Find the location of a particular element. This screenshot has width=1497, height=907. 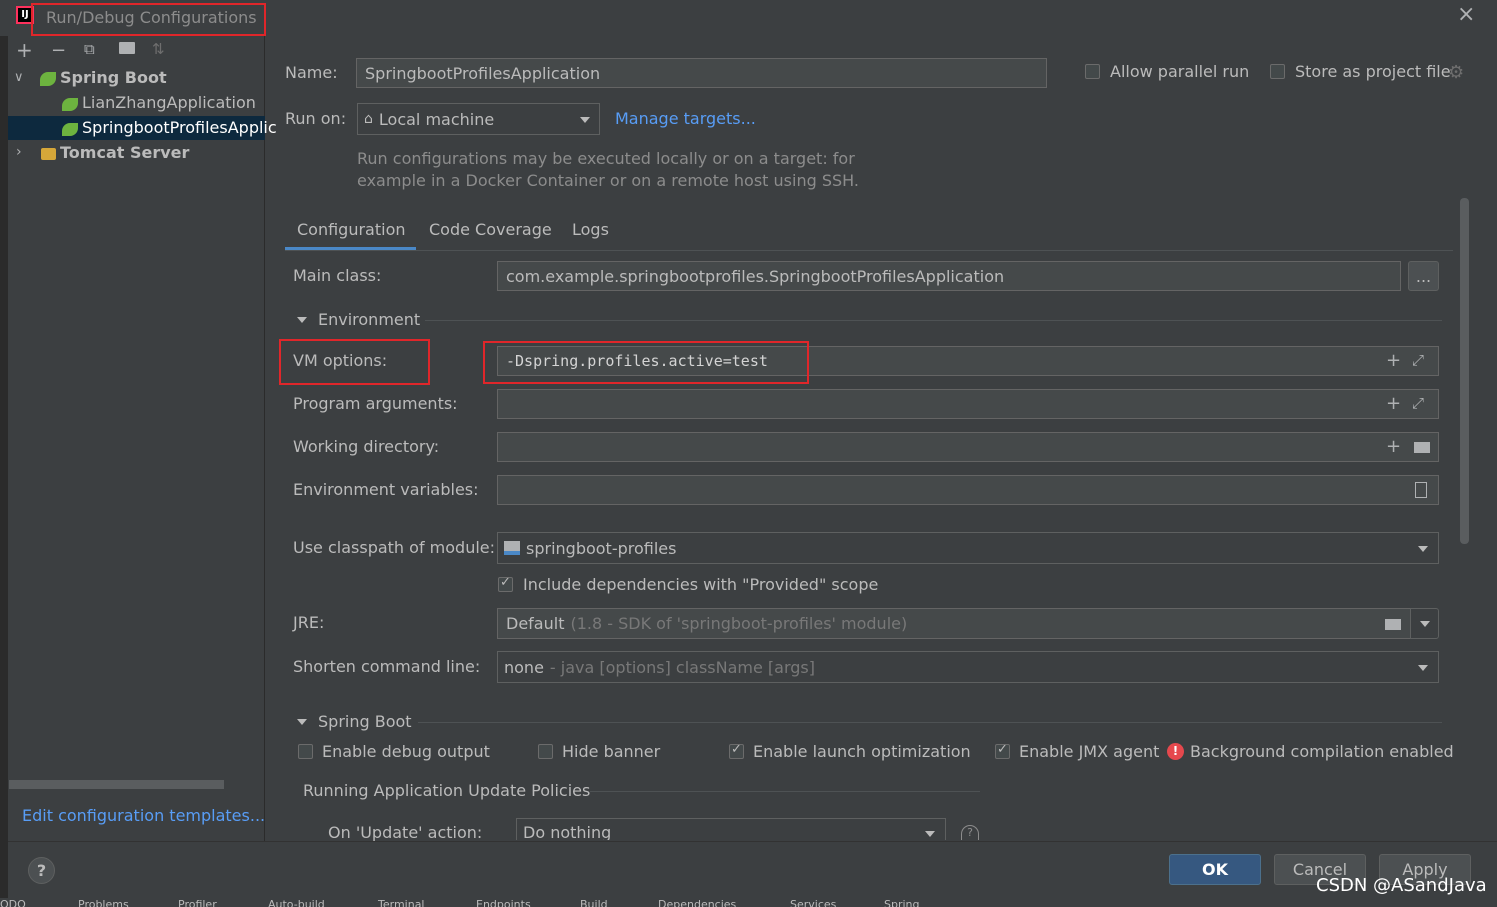

debug-output-label: Enable debug output is located at coordinates (406, 751).